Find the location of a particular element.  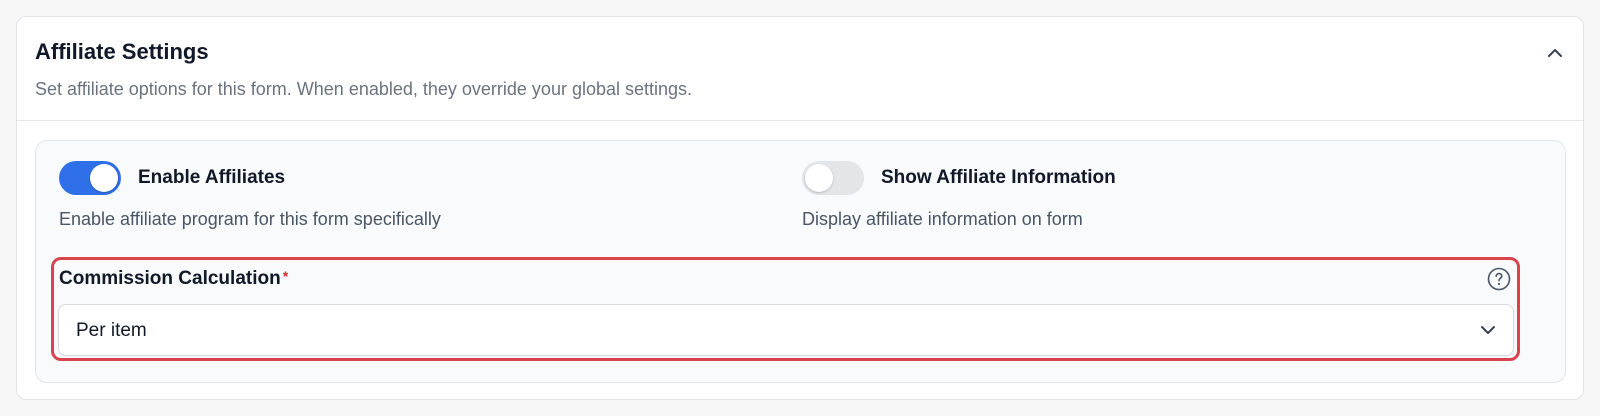

commission-calculation-label: Commission Calculation * is located at coordinates (173, 279).